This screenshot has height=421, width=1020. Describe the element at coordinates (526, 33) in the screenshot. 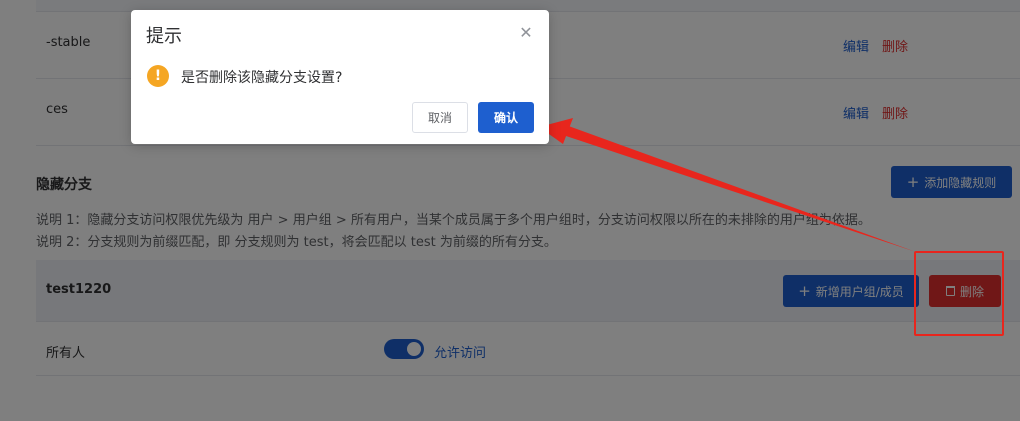

I see `close-icon: ✕` at that location.